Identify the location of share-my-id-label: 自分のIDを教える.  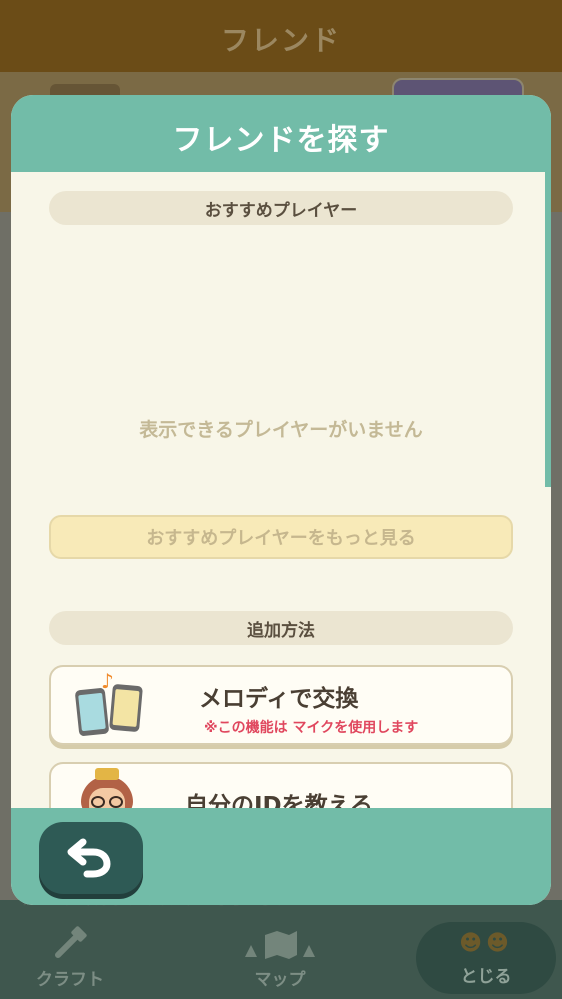
(279, 800).